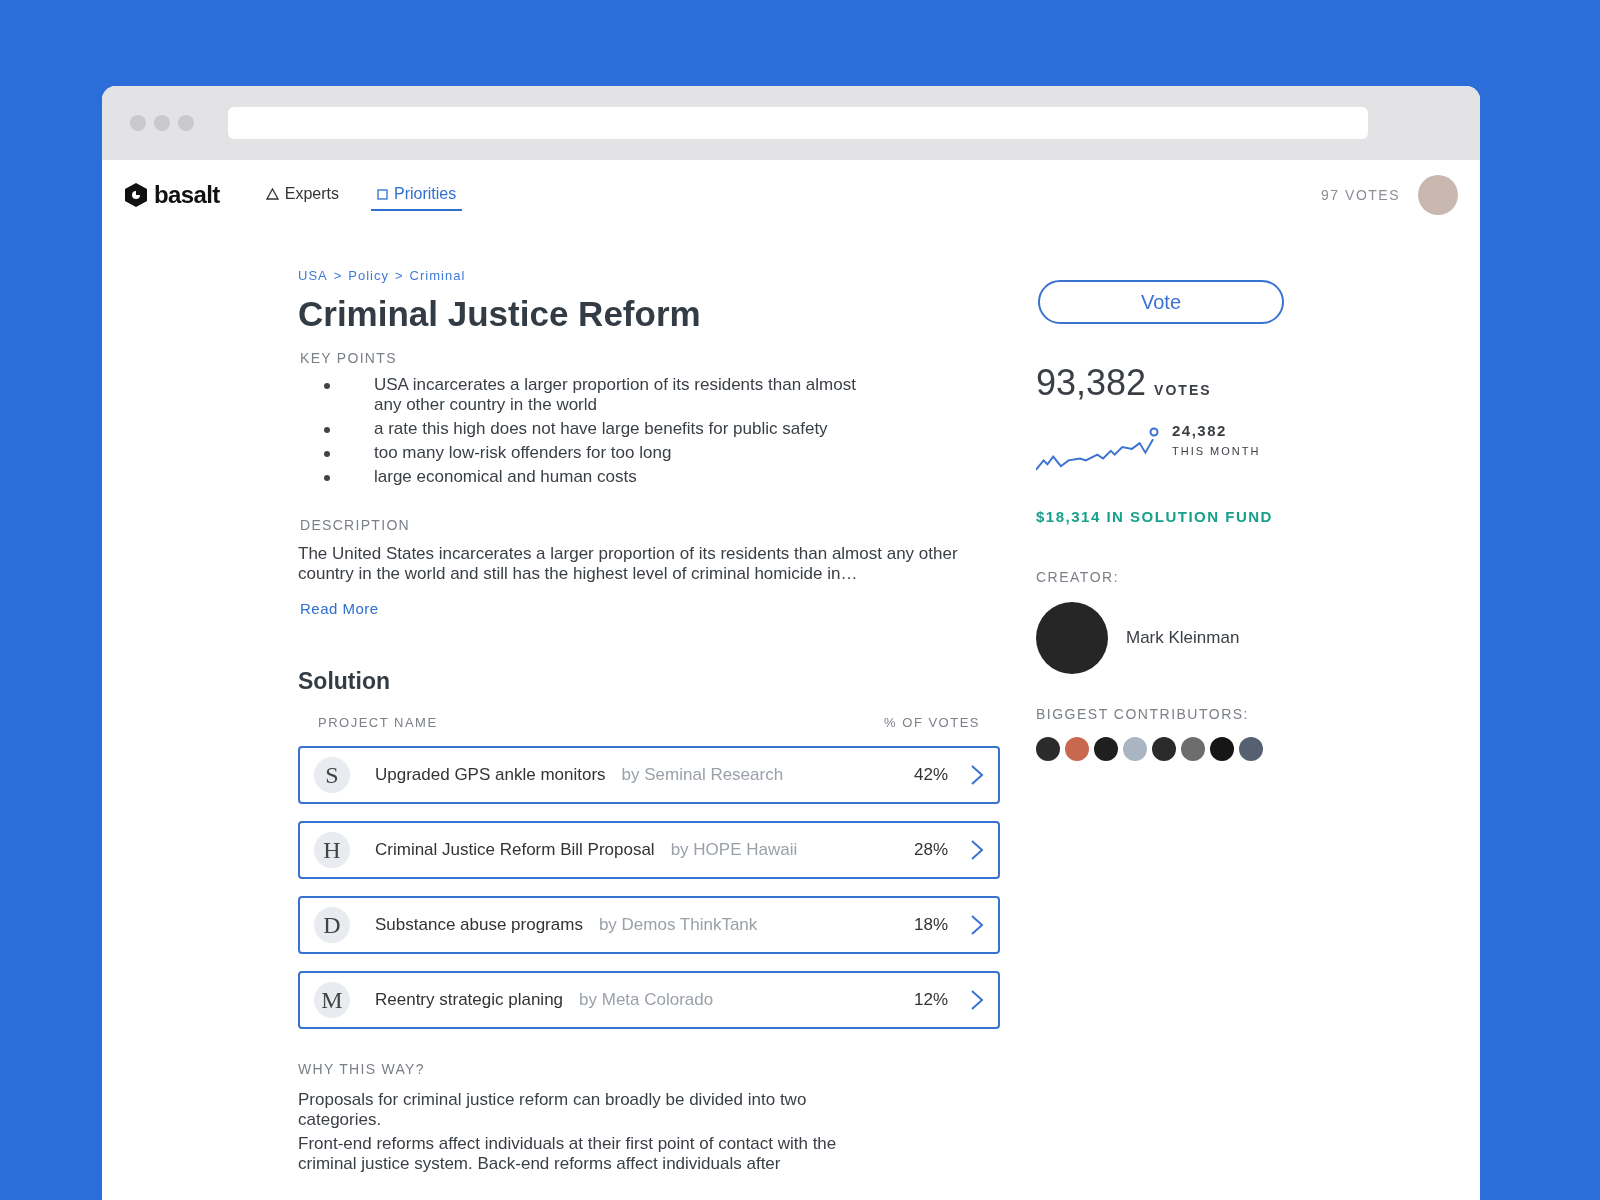 The image size is (1600, 1200). What do you see at coordinates (702, 775) in the screenshot?
I see `project-author: by Seminal Research` at bounding box center [702, 775].